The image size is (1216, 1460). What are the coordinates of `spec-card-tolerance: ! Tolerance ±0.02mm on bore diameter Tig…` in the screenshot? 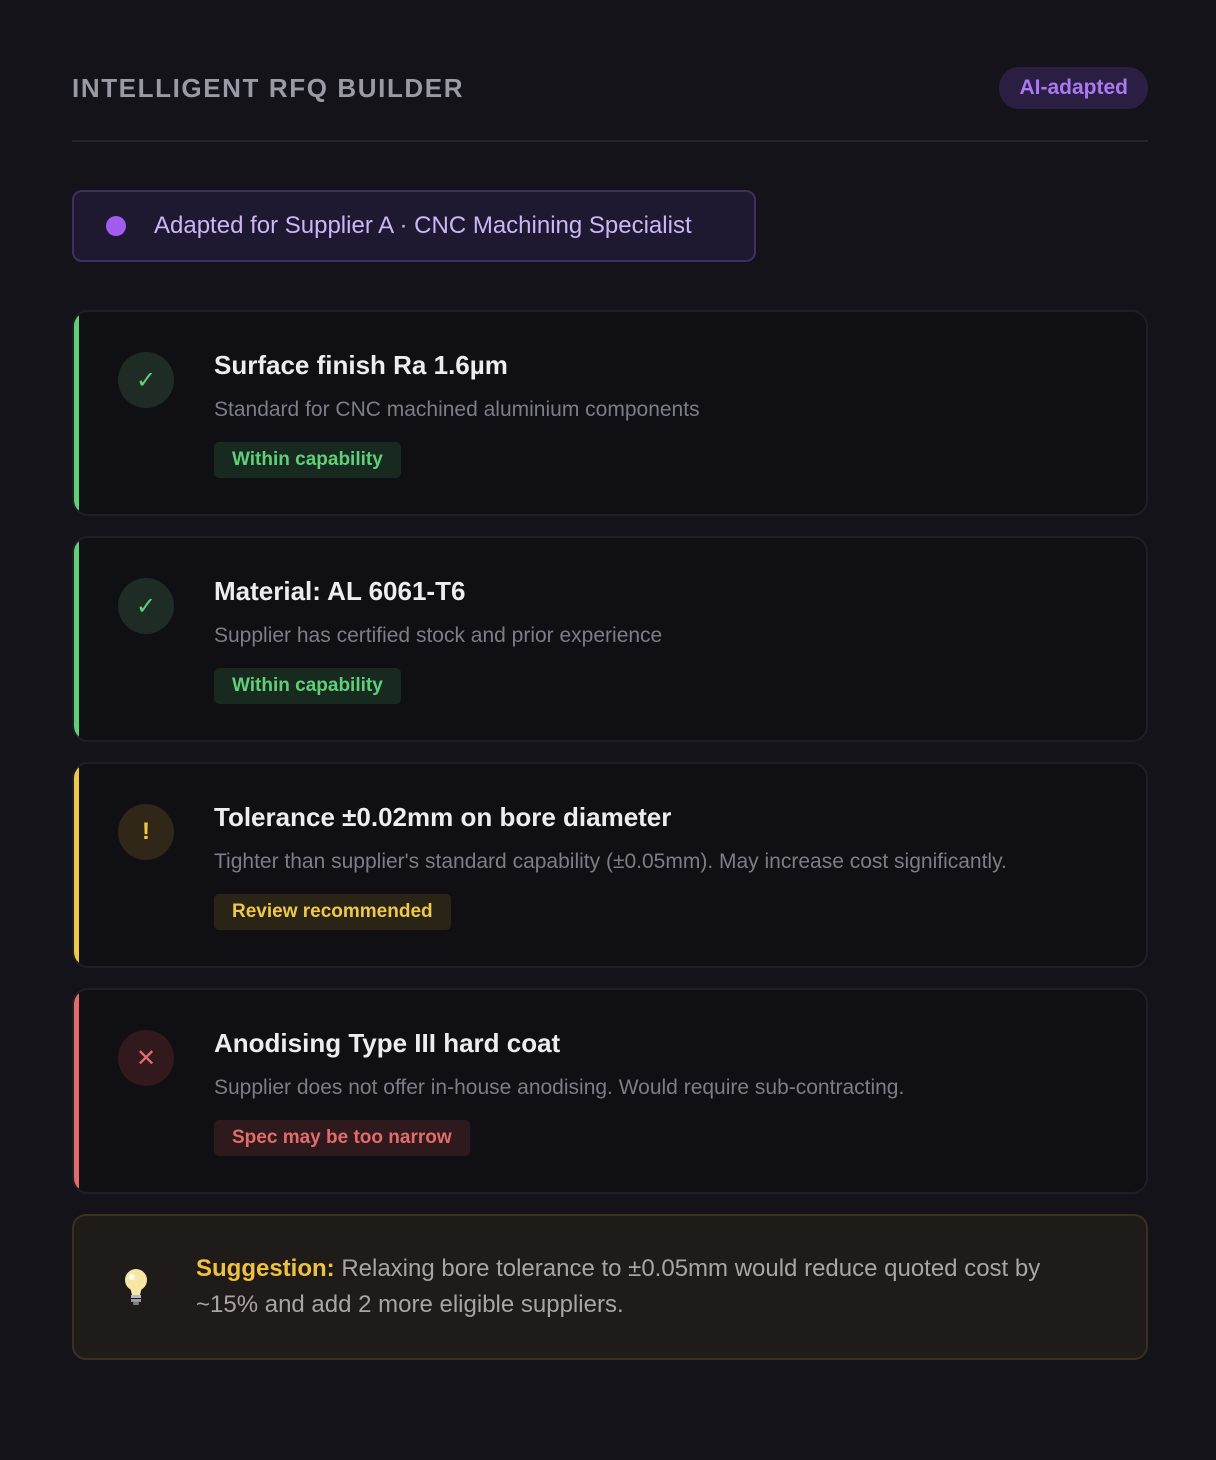 It's located at (610, 865).